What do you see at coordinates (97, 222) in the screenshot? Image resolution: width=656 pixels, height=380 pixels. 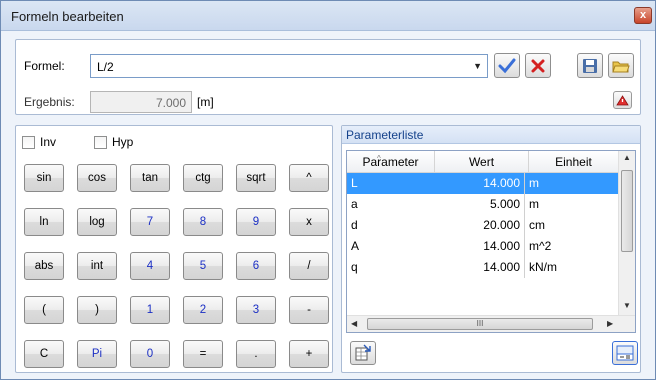 I see `calc-key: log` at bounding box center [97, 222].